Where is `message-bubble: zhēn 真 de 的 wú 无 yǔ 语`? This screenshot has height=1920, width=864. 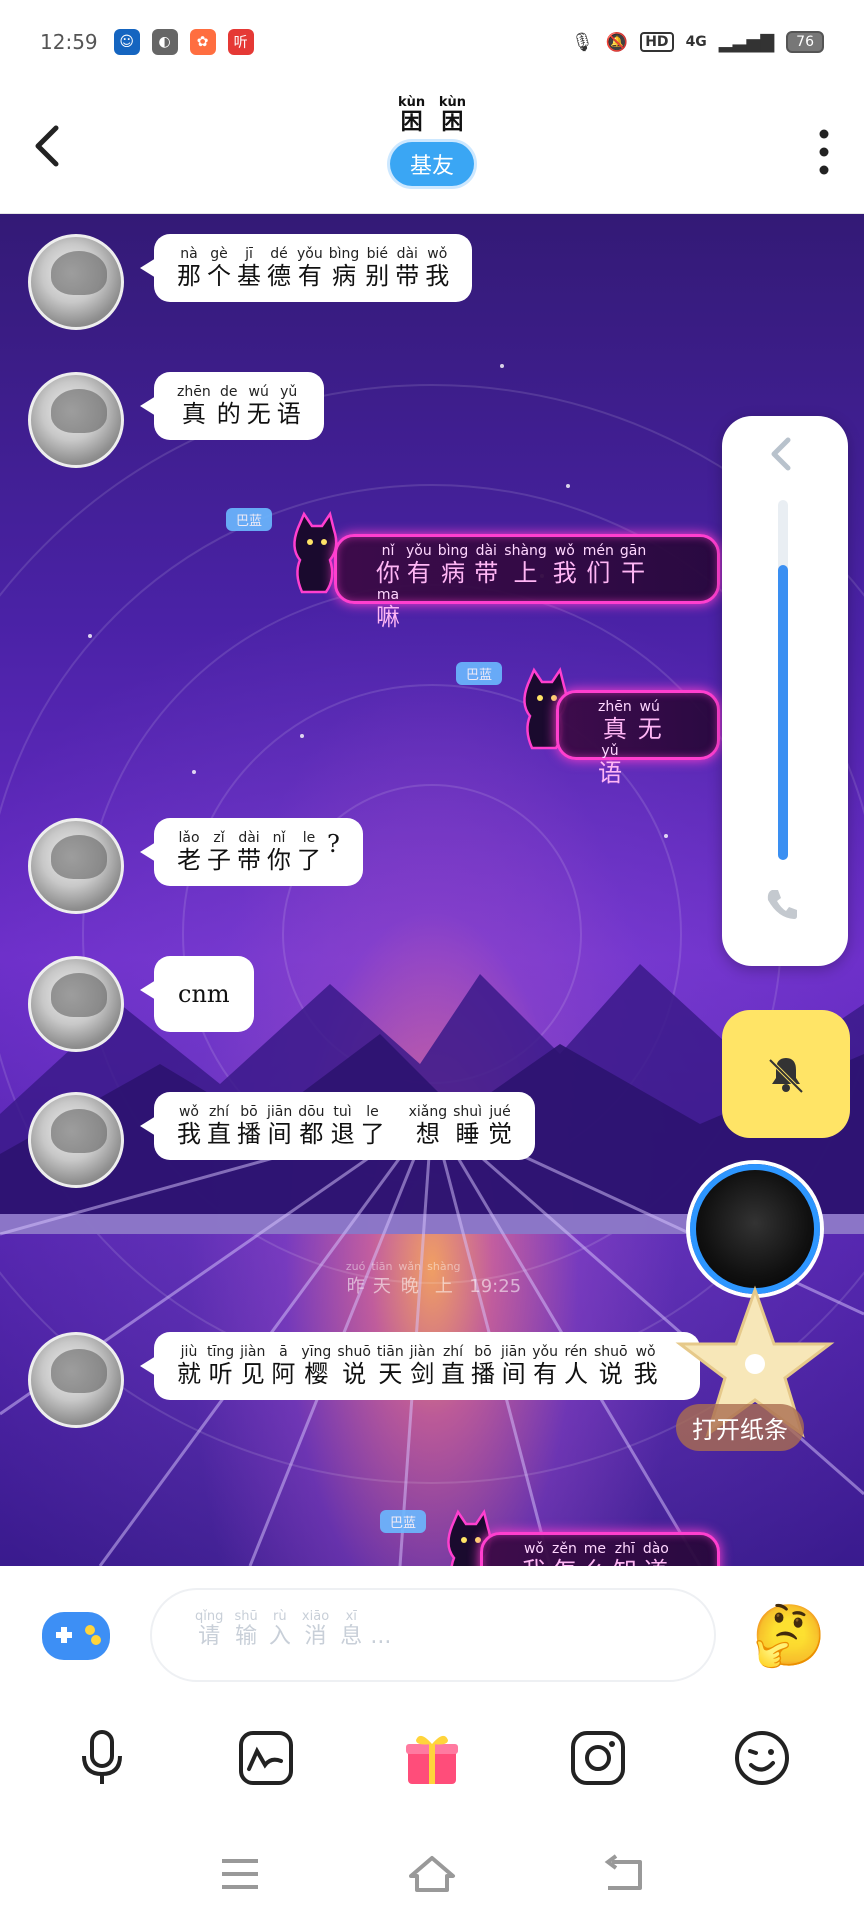
message-bubble: zhēn 真 de 的 wú 无 yǔ 语 is located at coordinates (232, 406).